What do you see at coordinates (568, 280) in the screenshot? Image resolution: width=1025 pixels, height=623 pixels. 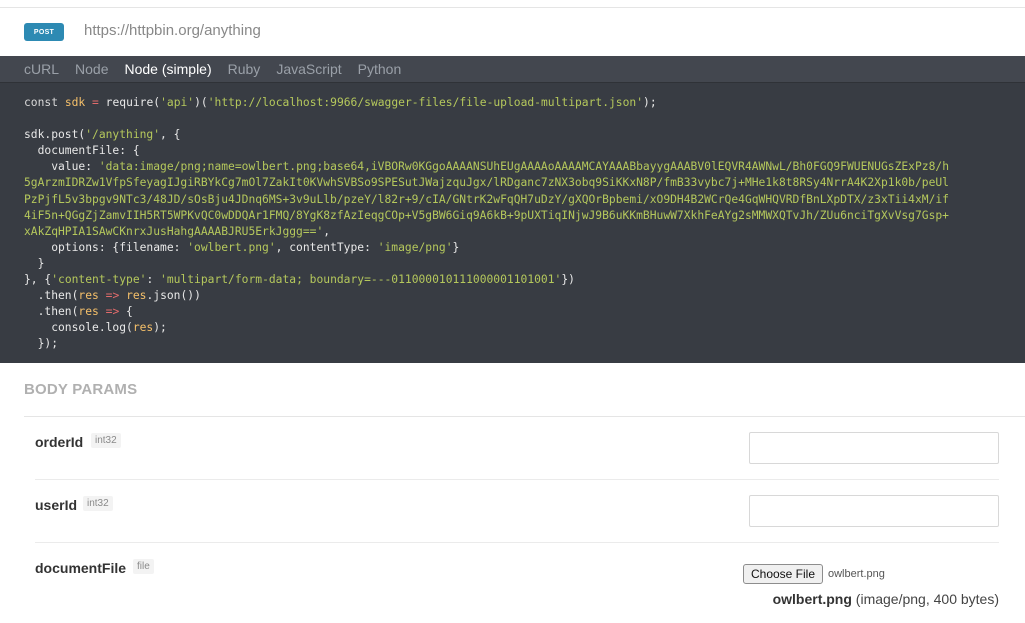 I see `code-token: })` at bounding box center [568, 280].